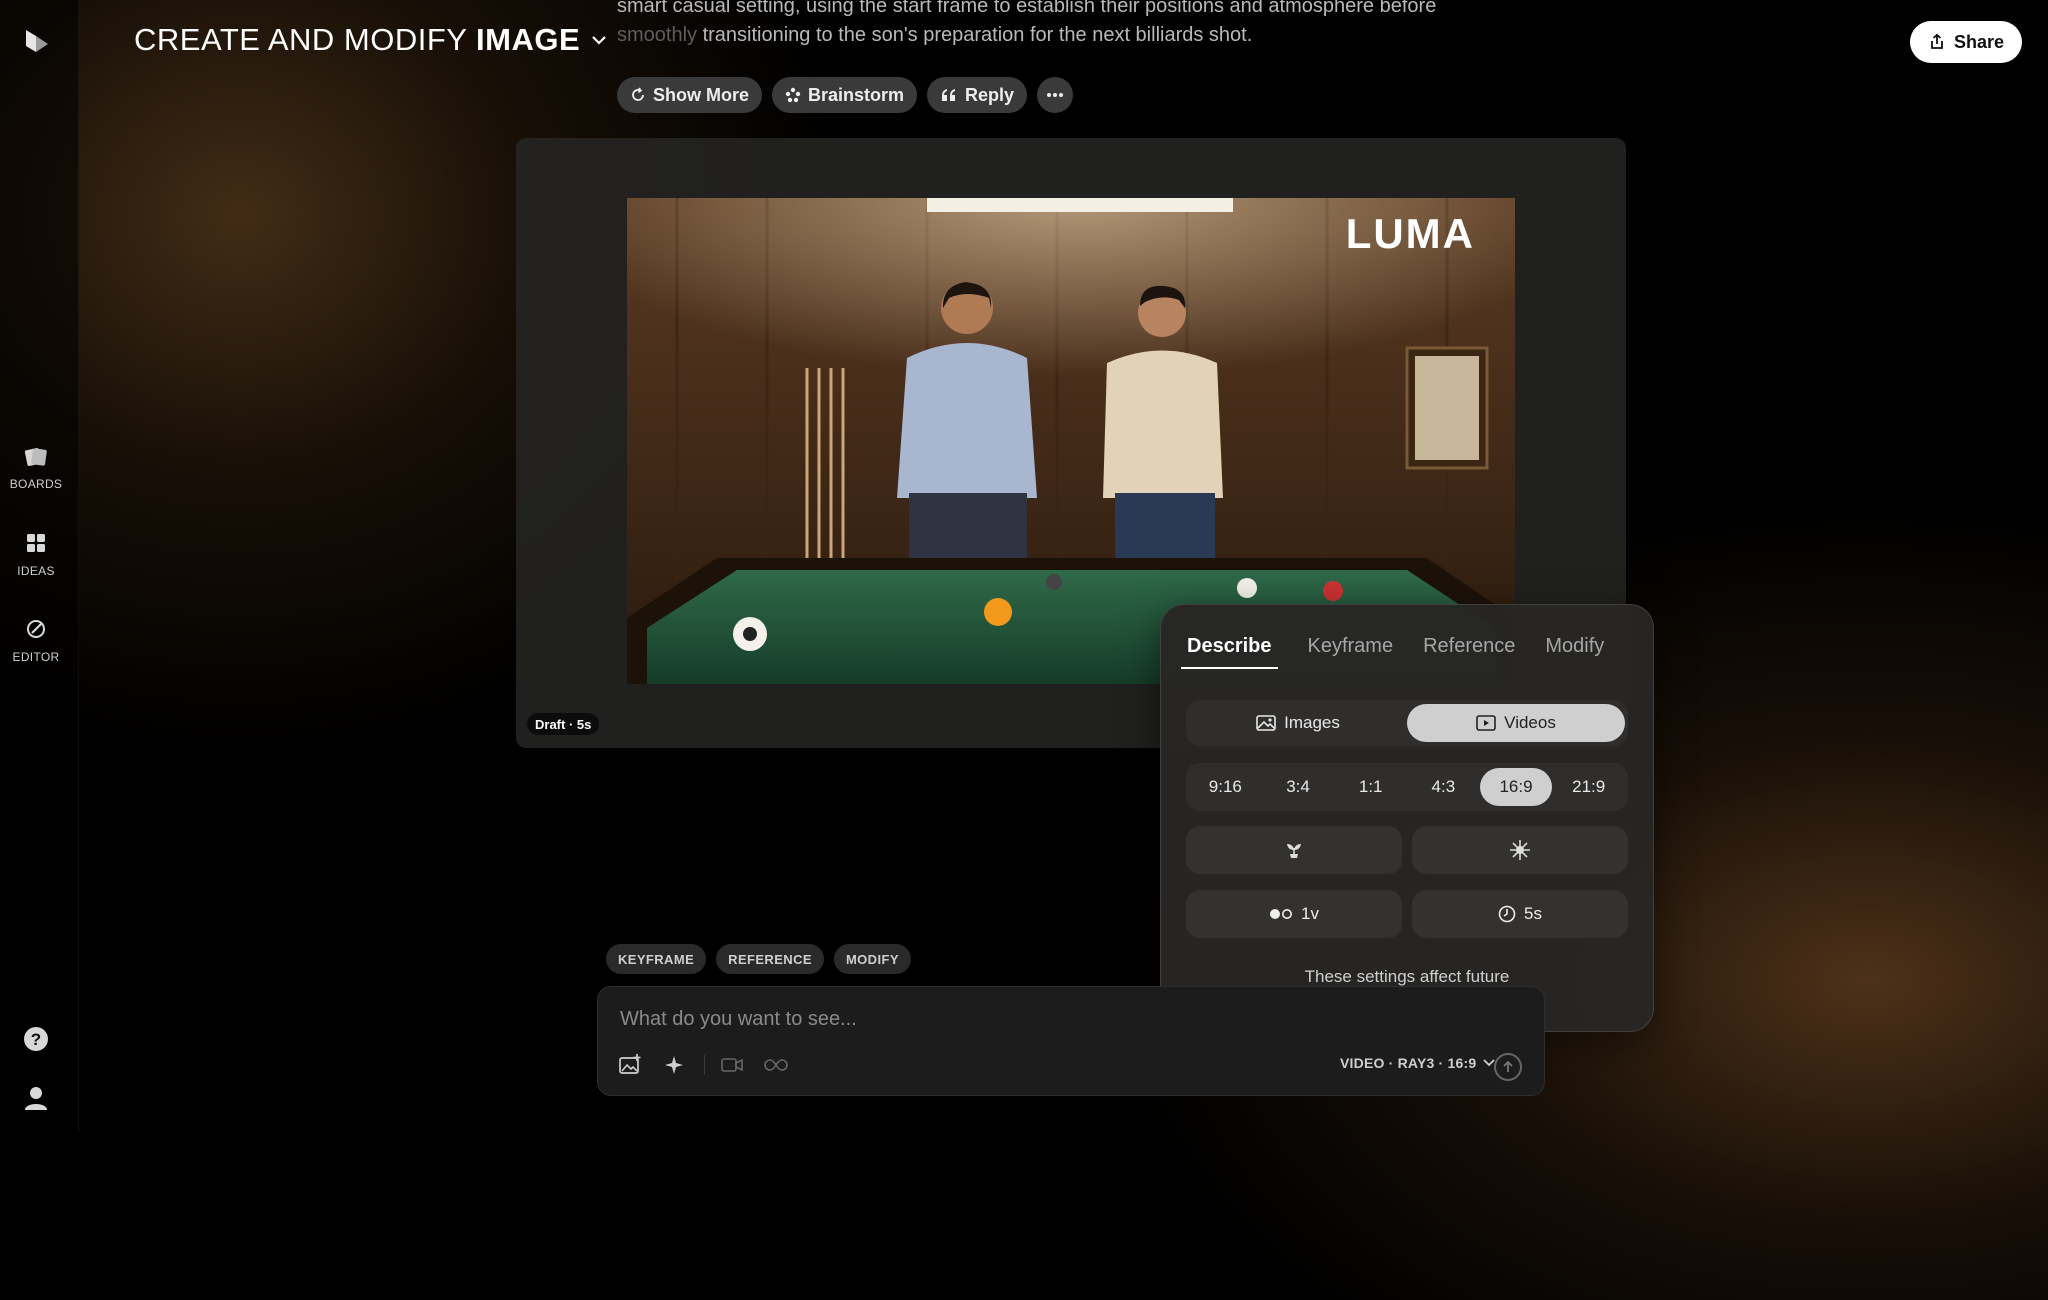 The width and height of the screenshot is (2048, 1300). Describe the element at coordinates (563, 724) in the screenshot. I see `draft-badge: Draft · 5s` at that location.